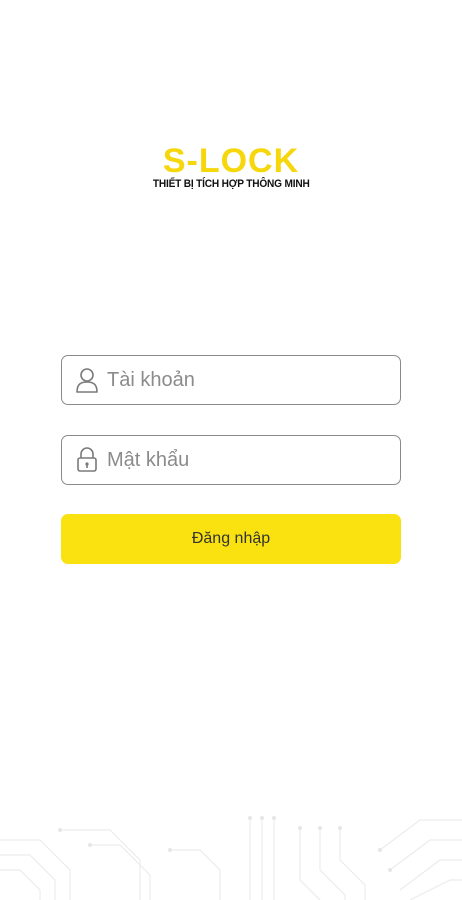  Describe the element at coordinates (242, 380) in the screenshot. I see `username-input` at that location.